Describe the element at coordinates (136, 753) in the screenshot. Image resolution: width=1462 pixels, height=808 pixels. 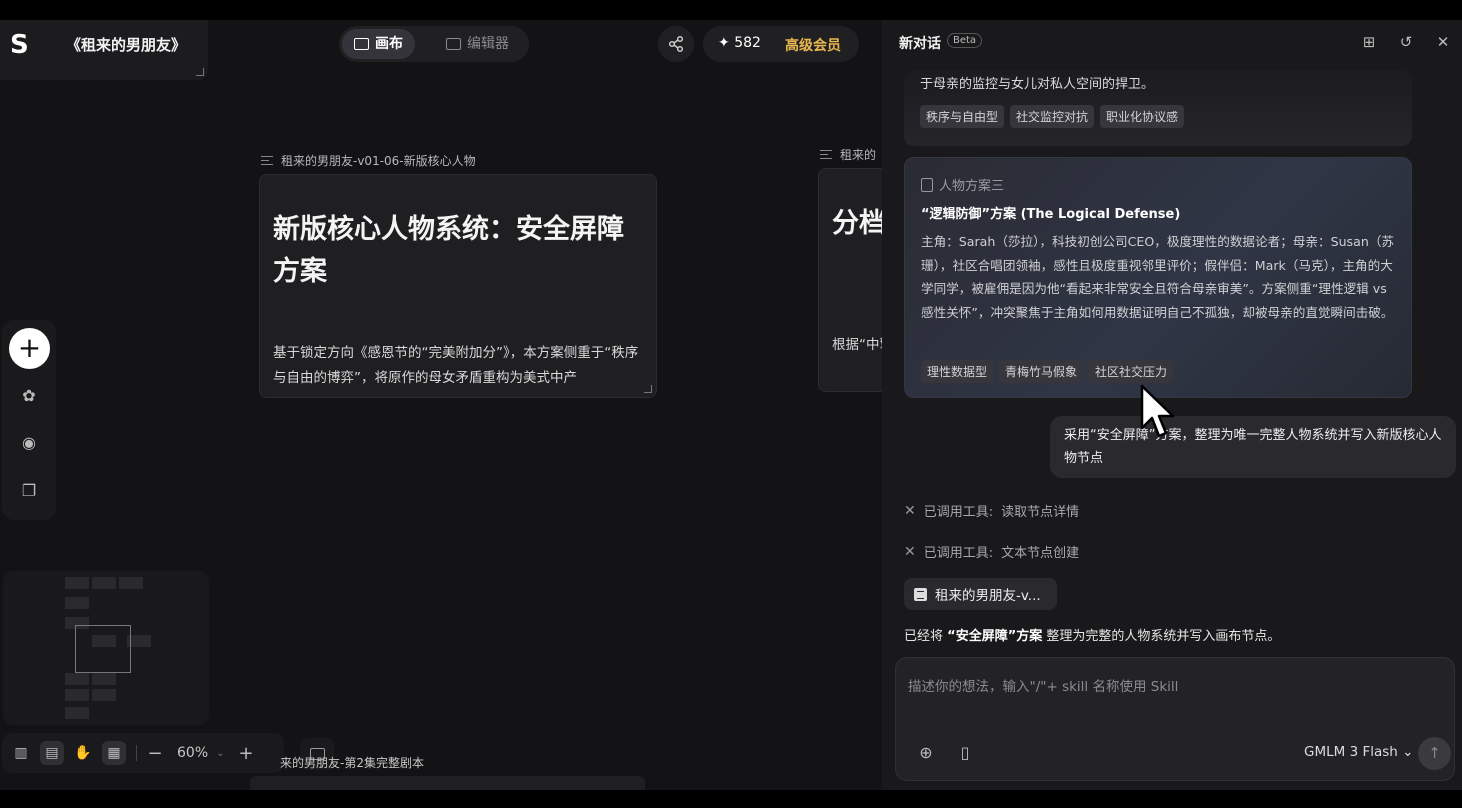
I see `divider` at that location.